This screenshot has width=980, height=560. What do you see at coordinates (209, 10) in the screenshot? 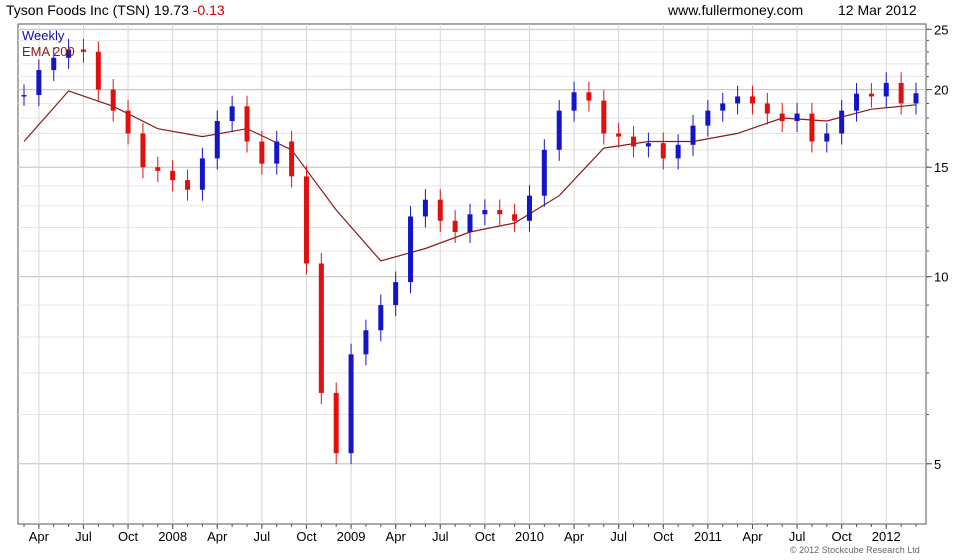
I see `price-change: -0.13` at bounding box center [209, 10].